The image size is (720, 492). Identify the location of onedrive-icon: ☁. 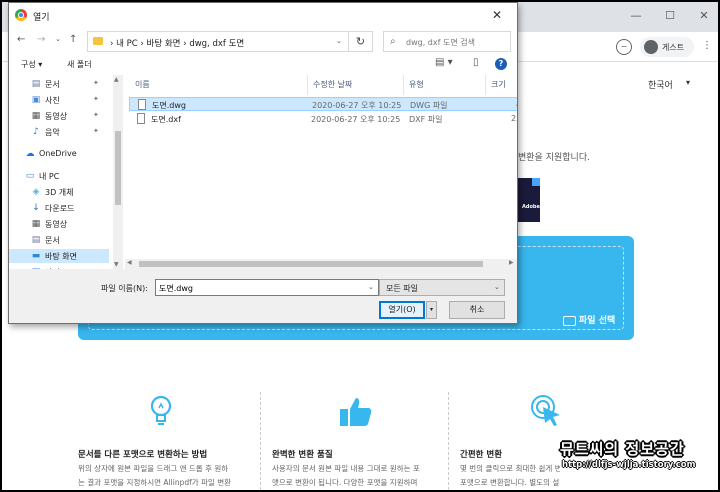
(30, 154).